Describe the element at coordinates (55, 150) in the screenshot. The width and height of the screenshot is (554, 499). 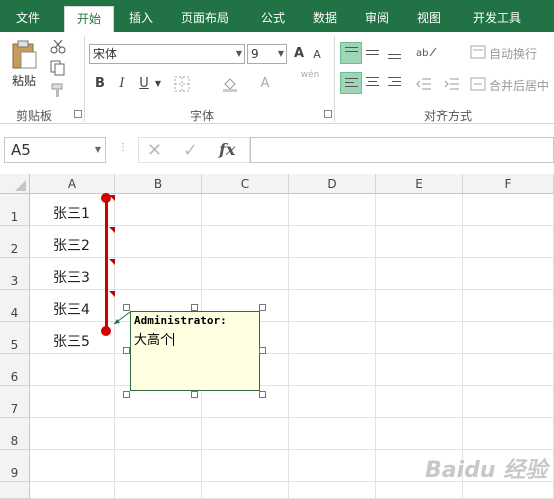
I see `name-box: A5 ▼` at that location.